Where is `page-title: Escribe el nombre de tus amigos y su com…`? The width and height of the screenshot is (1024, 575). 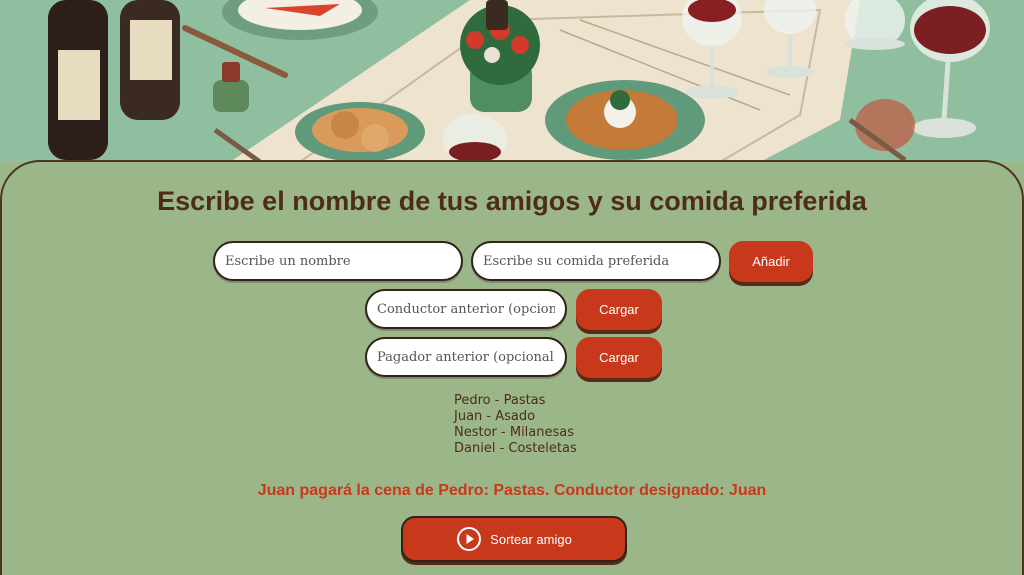 page-title: Escribe el nombre de tus amigos y su com… is located at coordinates (512, 201).